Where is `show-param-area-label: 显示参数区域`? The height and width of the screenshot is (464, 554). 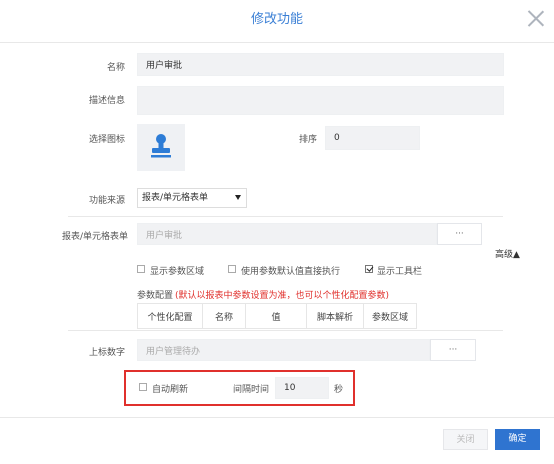
show-param-area-label: 显示参数区域 is located at coordinates (177, 272).